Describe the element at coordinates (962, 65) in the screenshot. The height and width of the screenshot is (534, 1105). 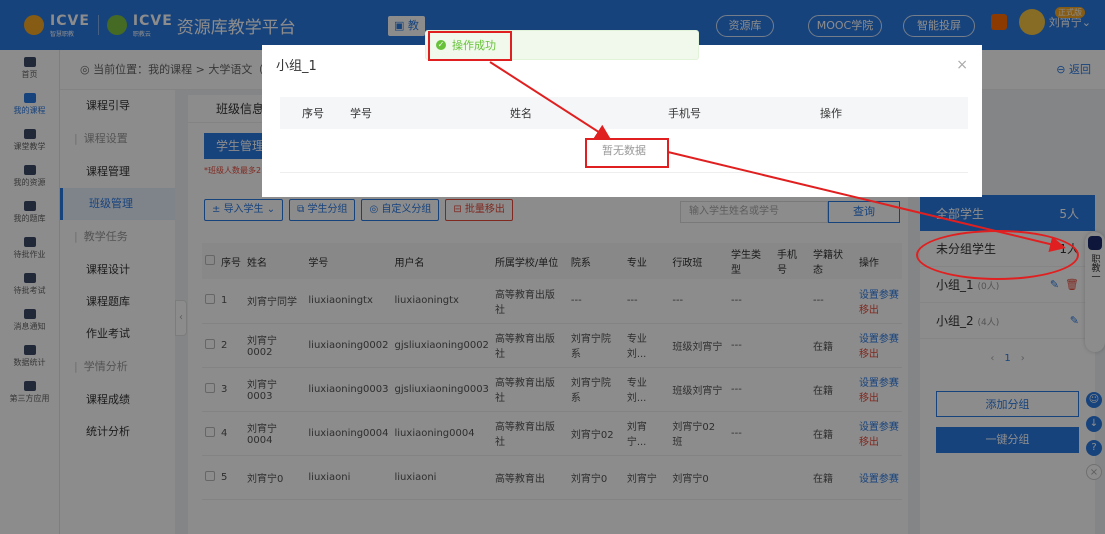
I see `close-icon: ×` at that location.